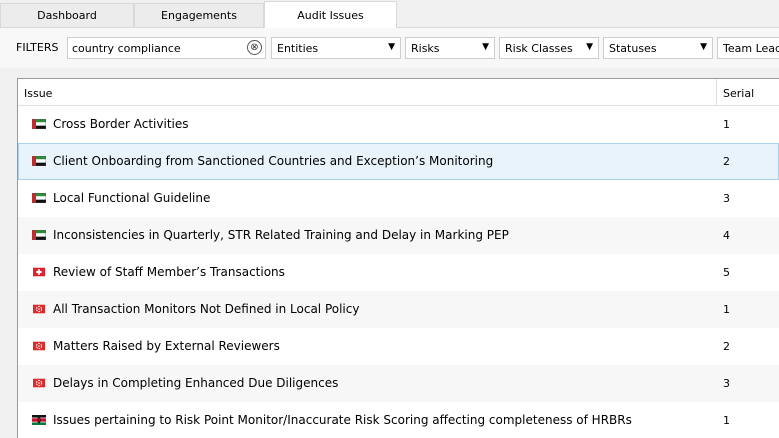 The image size is (779, 438). What do you see at coordinates (398, 272) in the screenshot?
I see `table-row: Review of Staff Member’s Transactions 5` at bounding box center [398, 272].